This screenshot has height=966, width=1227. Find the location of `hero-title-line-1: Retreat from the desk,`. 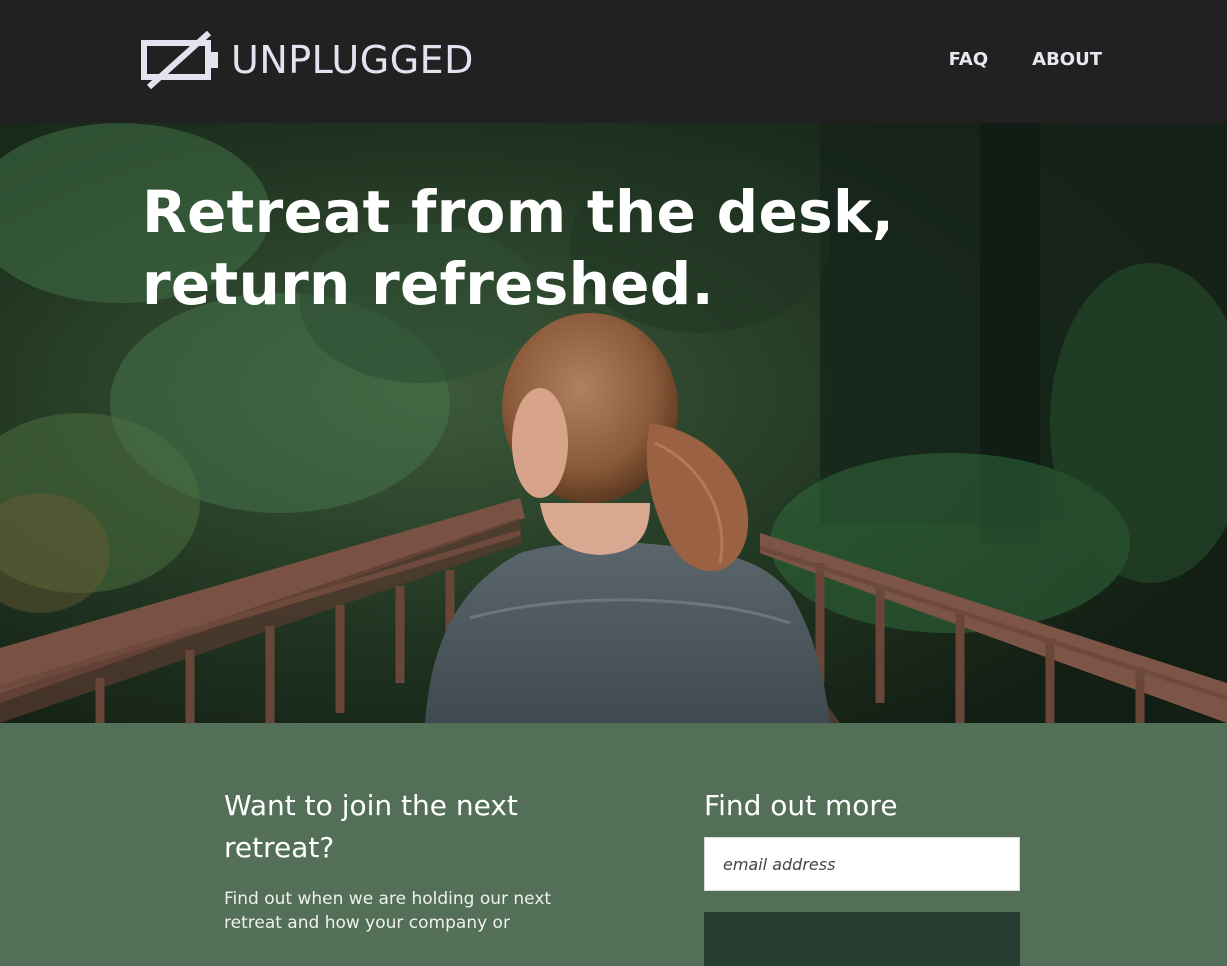

hero-title-line-1: Retreat from the desk, is located at coordinates (518, 212).